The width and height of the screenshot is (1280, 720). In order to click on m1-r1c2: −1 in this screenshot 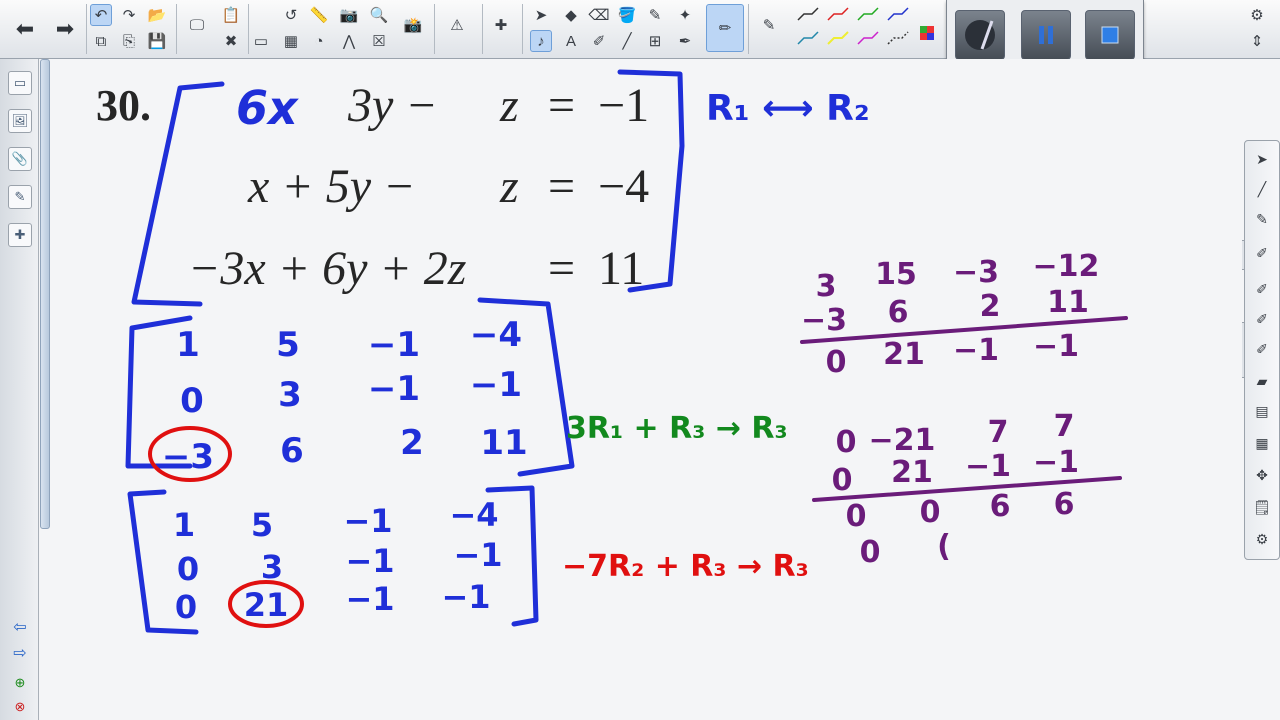, I will do `click(394, 389)`.